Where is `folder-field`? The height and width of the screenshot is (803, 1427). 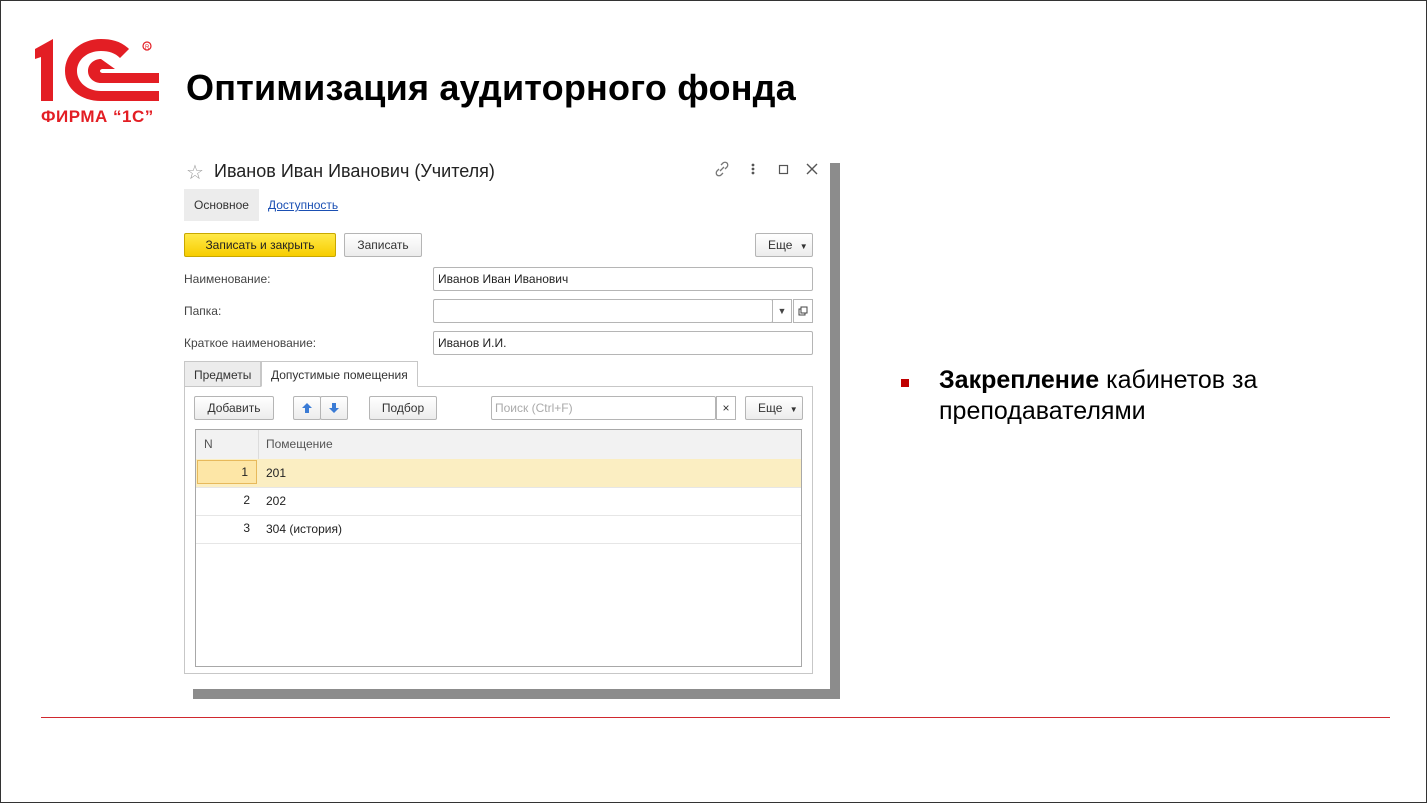 folder-field is located at coordinates (603, 311).